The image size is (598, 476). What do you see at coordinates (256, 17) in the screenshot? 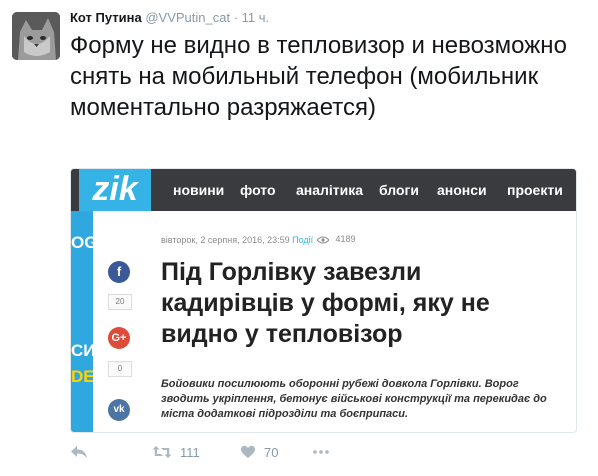
I see `tweet-timestamp: 11 ч.` at bounding box center [256, 17].